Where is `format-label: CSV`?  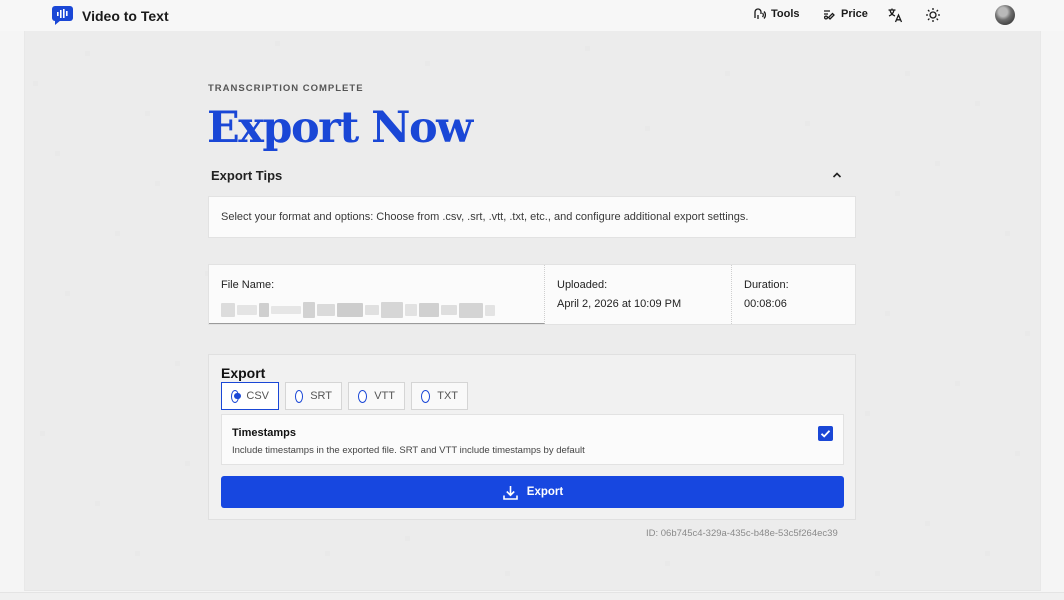 format-label: CSV is located at coordinates (257, 396).